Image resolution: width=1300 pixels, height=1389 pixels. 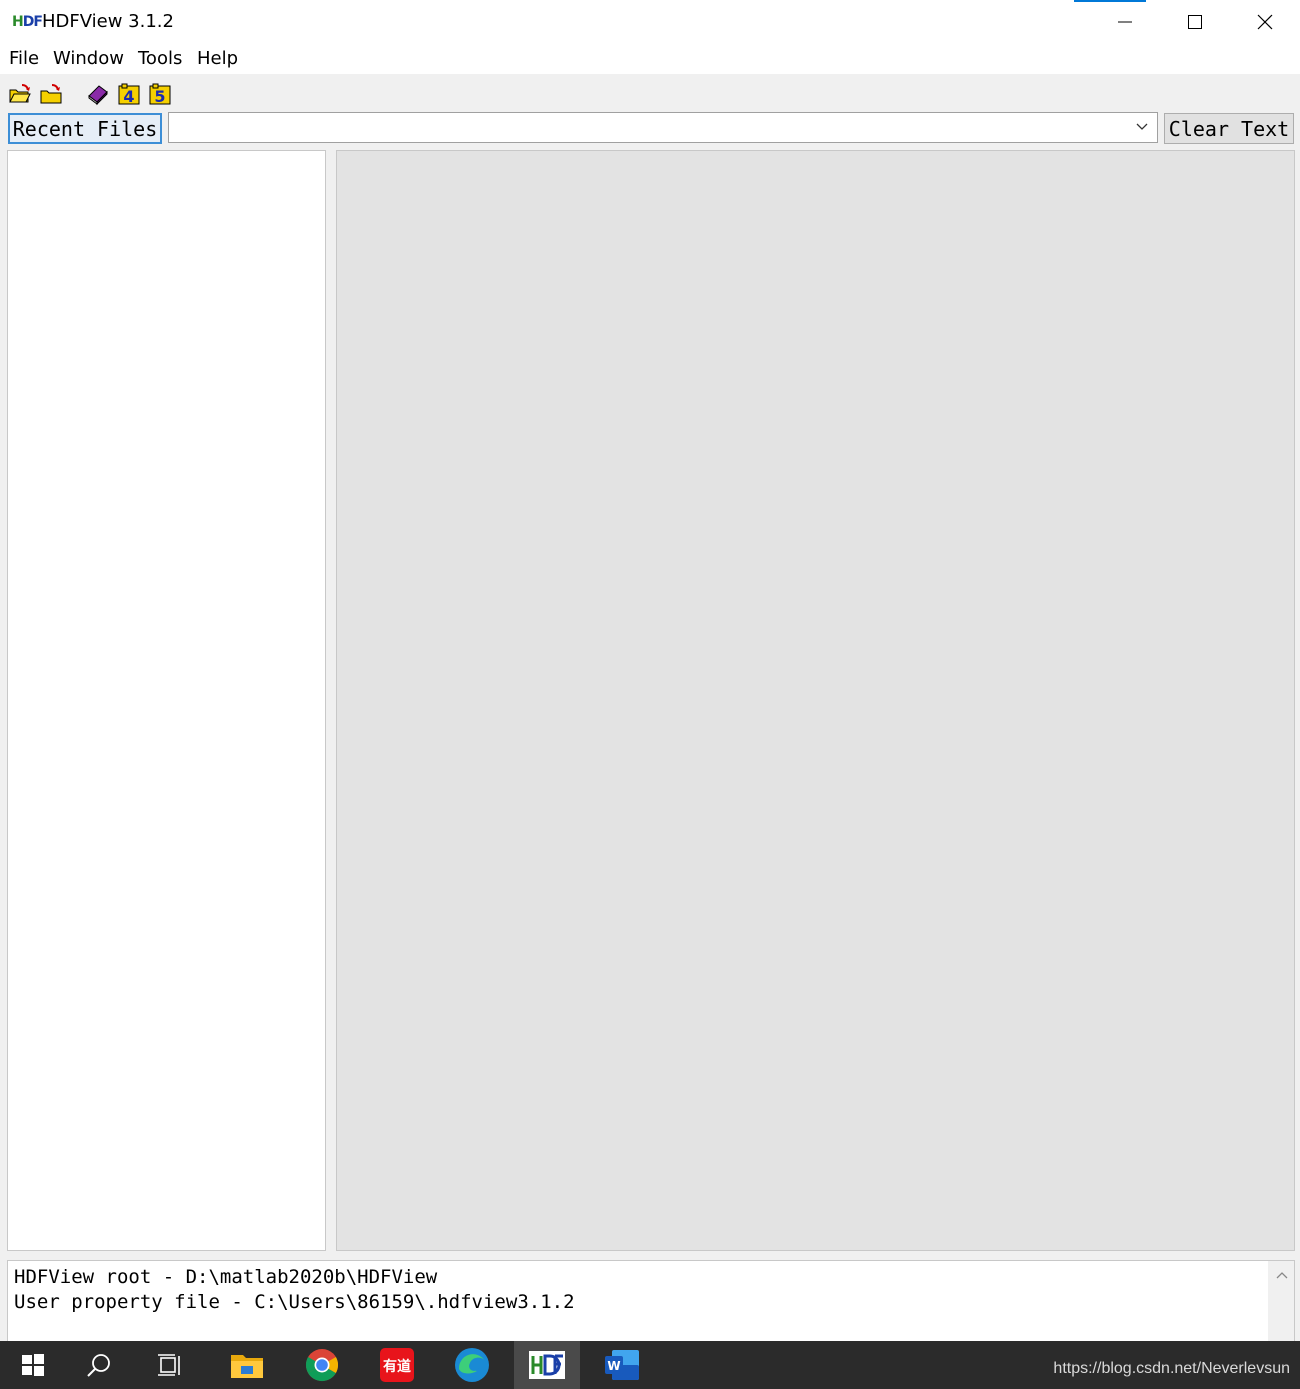 I want to click on taskbar-file-explorer, so click(x=247, y=1365).